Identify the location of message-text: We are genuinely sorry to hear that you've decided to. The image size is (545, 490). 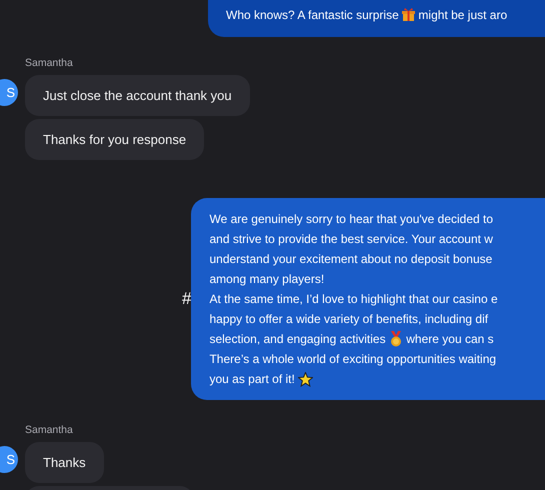
(351, 219).